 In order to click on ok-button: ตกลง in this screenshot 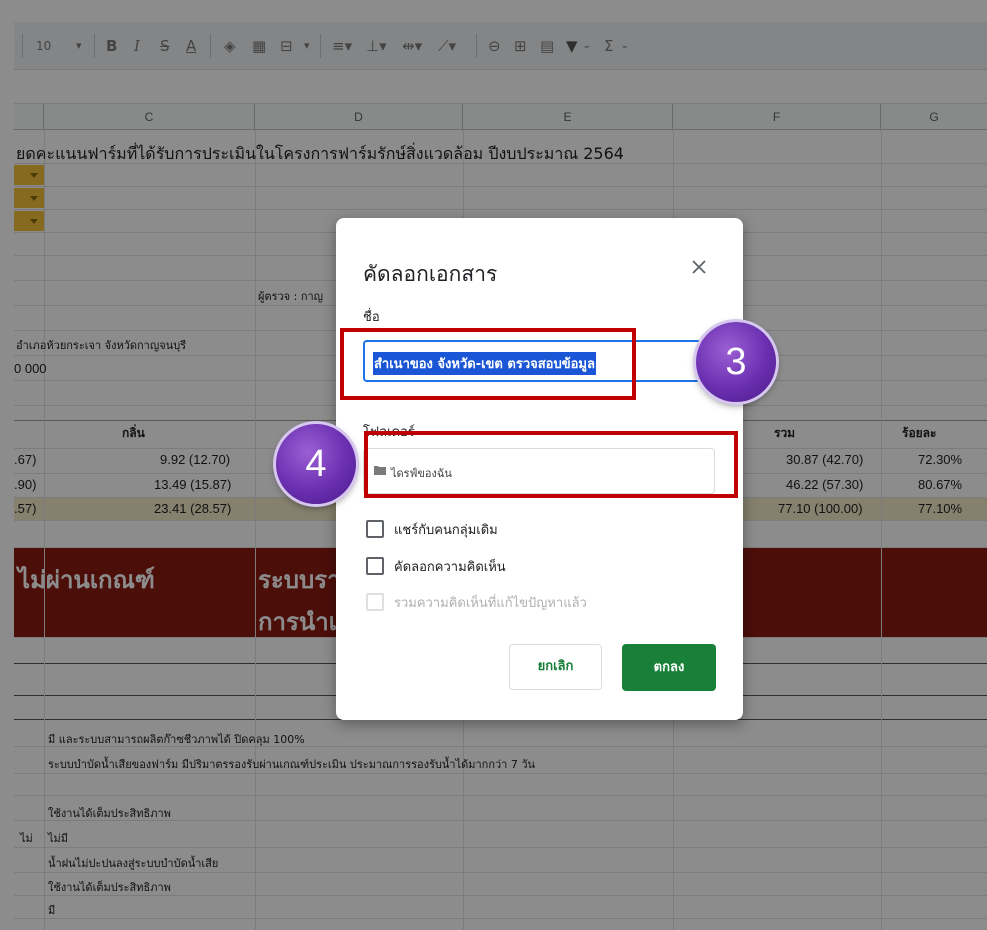, I will do `click(669, 667)`.